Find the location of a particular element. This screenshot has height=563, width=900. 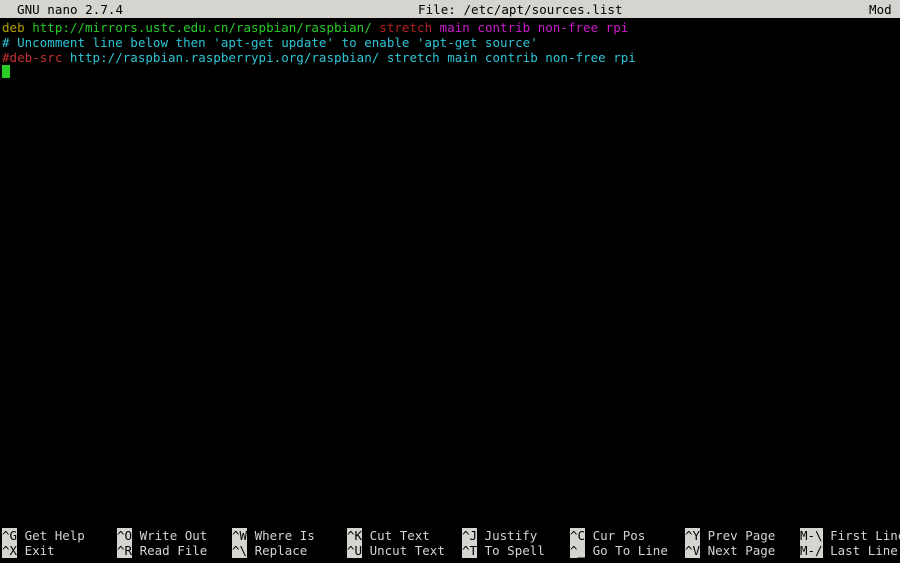

shortcut-label: Get Help is located at coordinates (51, 535).